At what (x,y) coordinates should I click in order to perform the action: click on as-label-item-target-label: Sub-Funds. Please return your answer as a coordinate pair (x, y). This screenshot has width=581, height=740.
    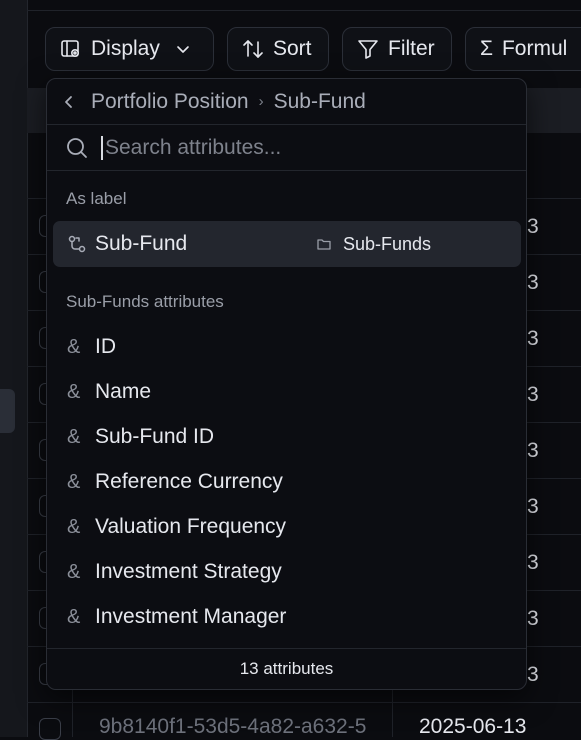
    Looking at the image, I should click on (387, 243).